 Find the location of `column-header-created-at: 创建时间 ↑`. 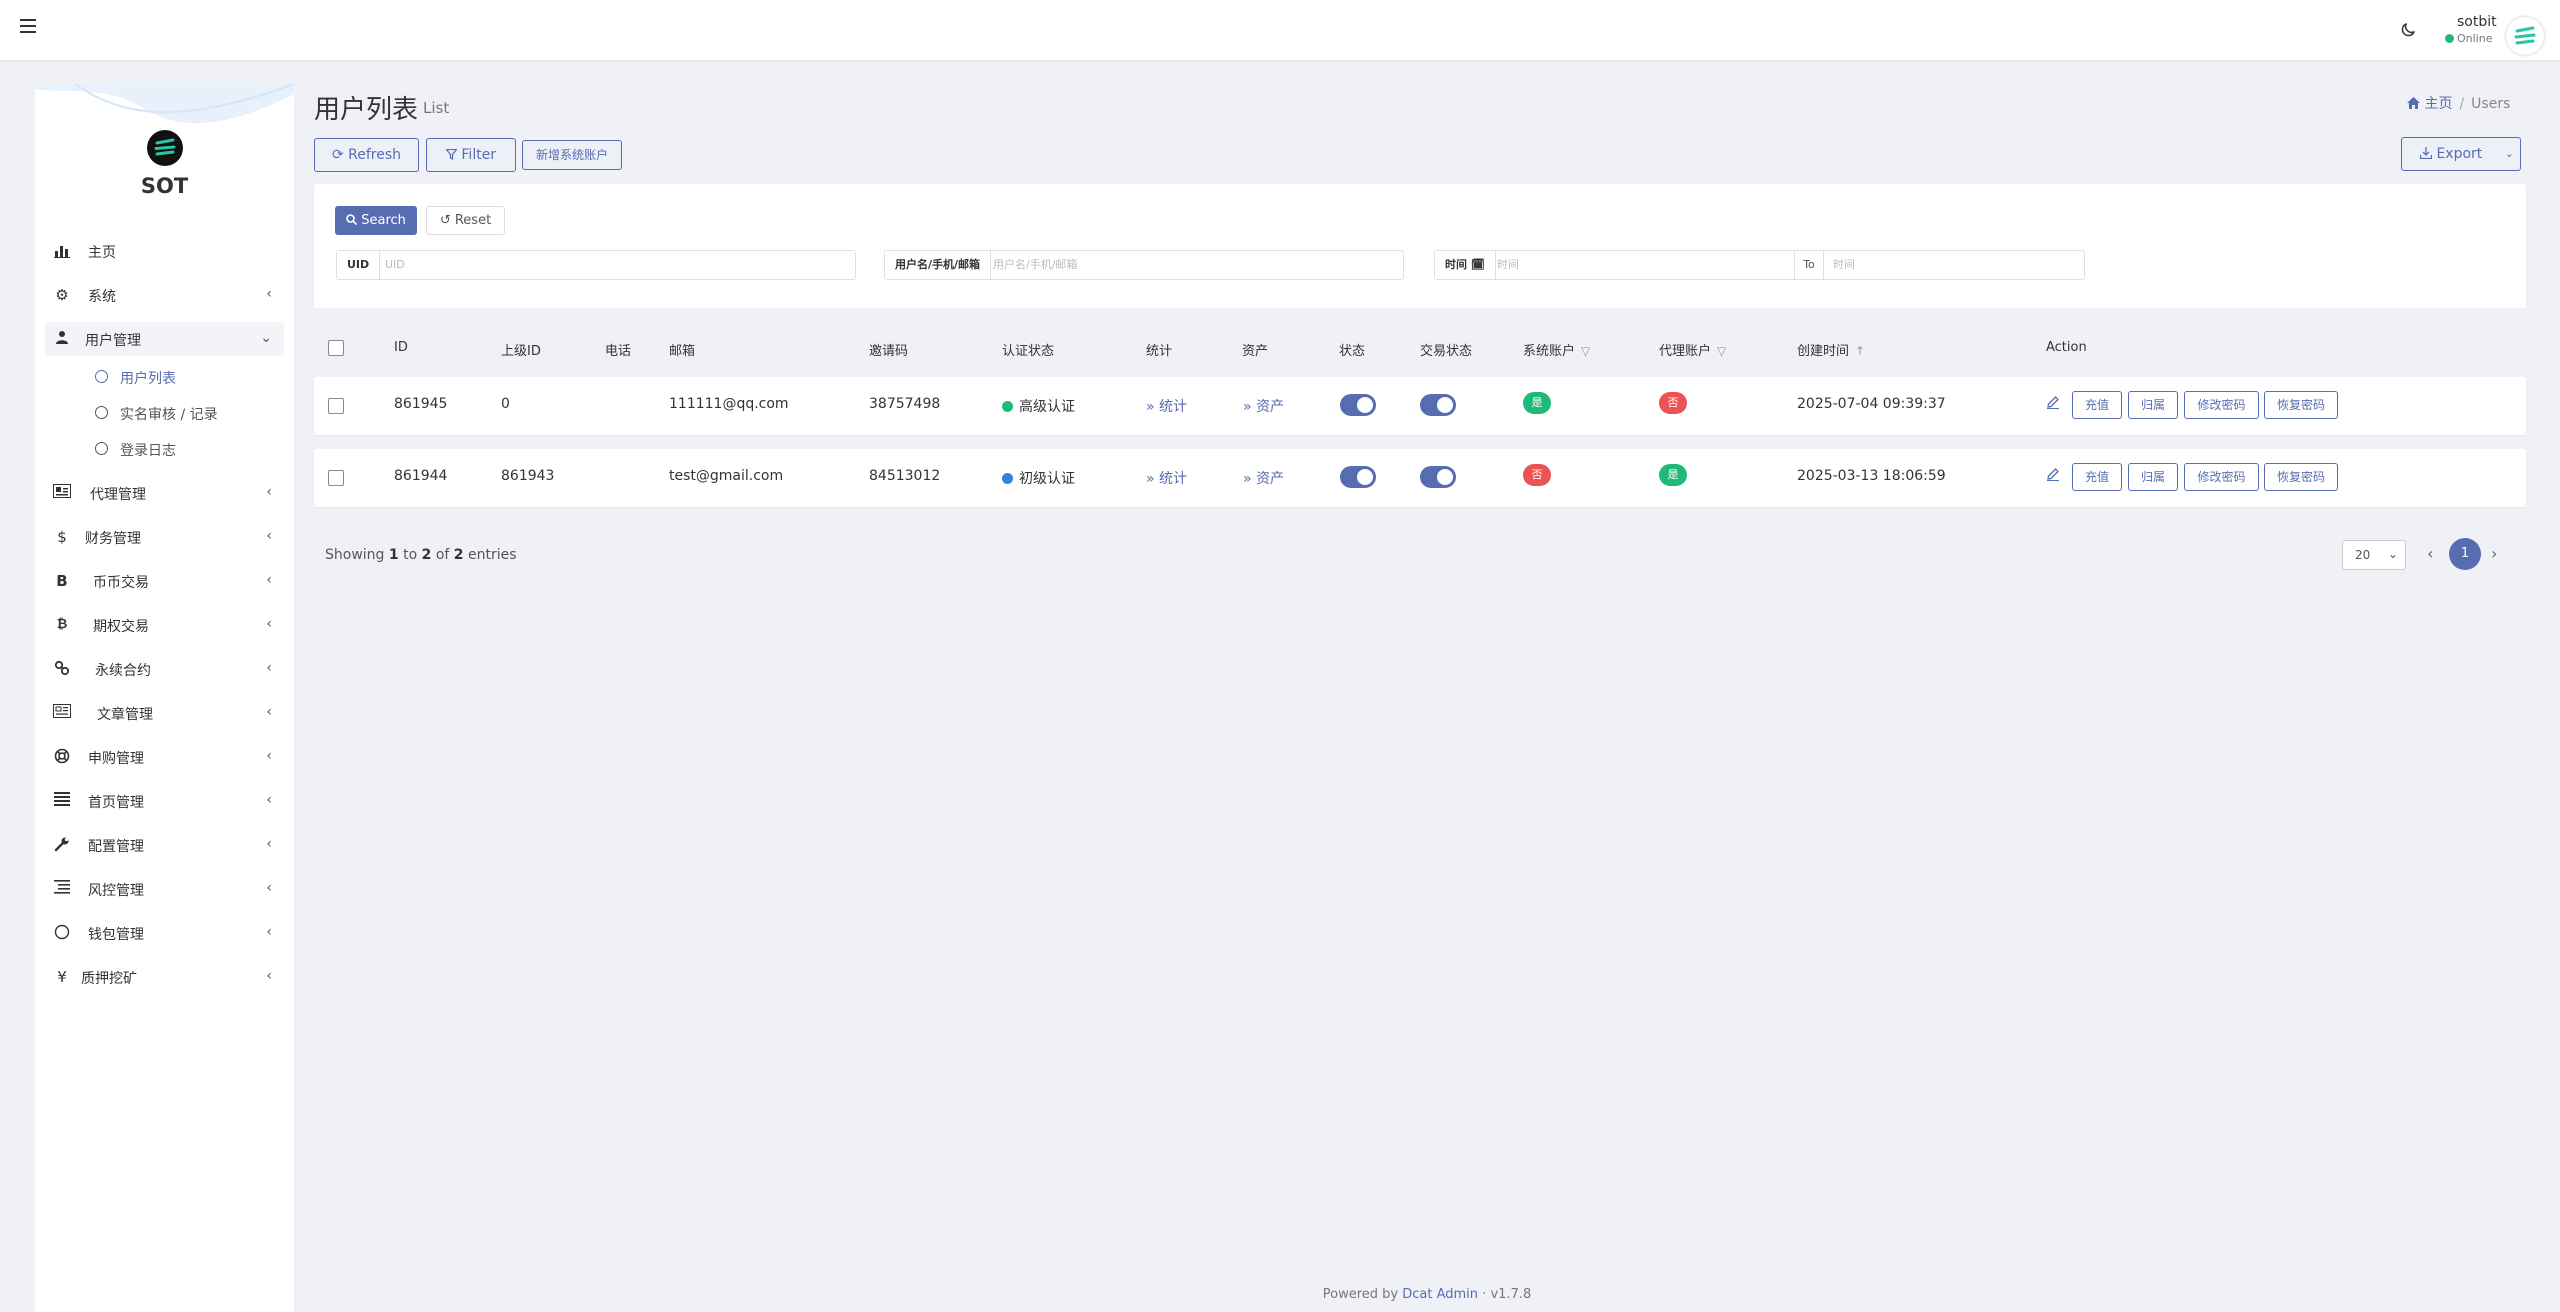

column-header-created-at: 创建时间 ↑ is located at coordinates (1831, 349).